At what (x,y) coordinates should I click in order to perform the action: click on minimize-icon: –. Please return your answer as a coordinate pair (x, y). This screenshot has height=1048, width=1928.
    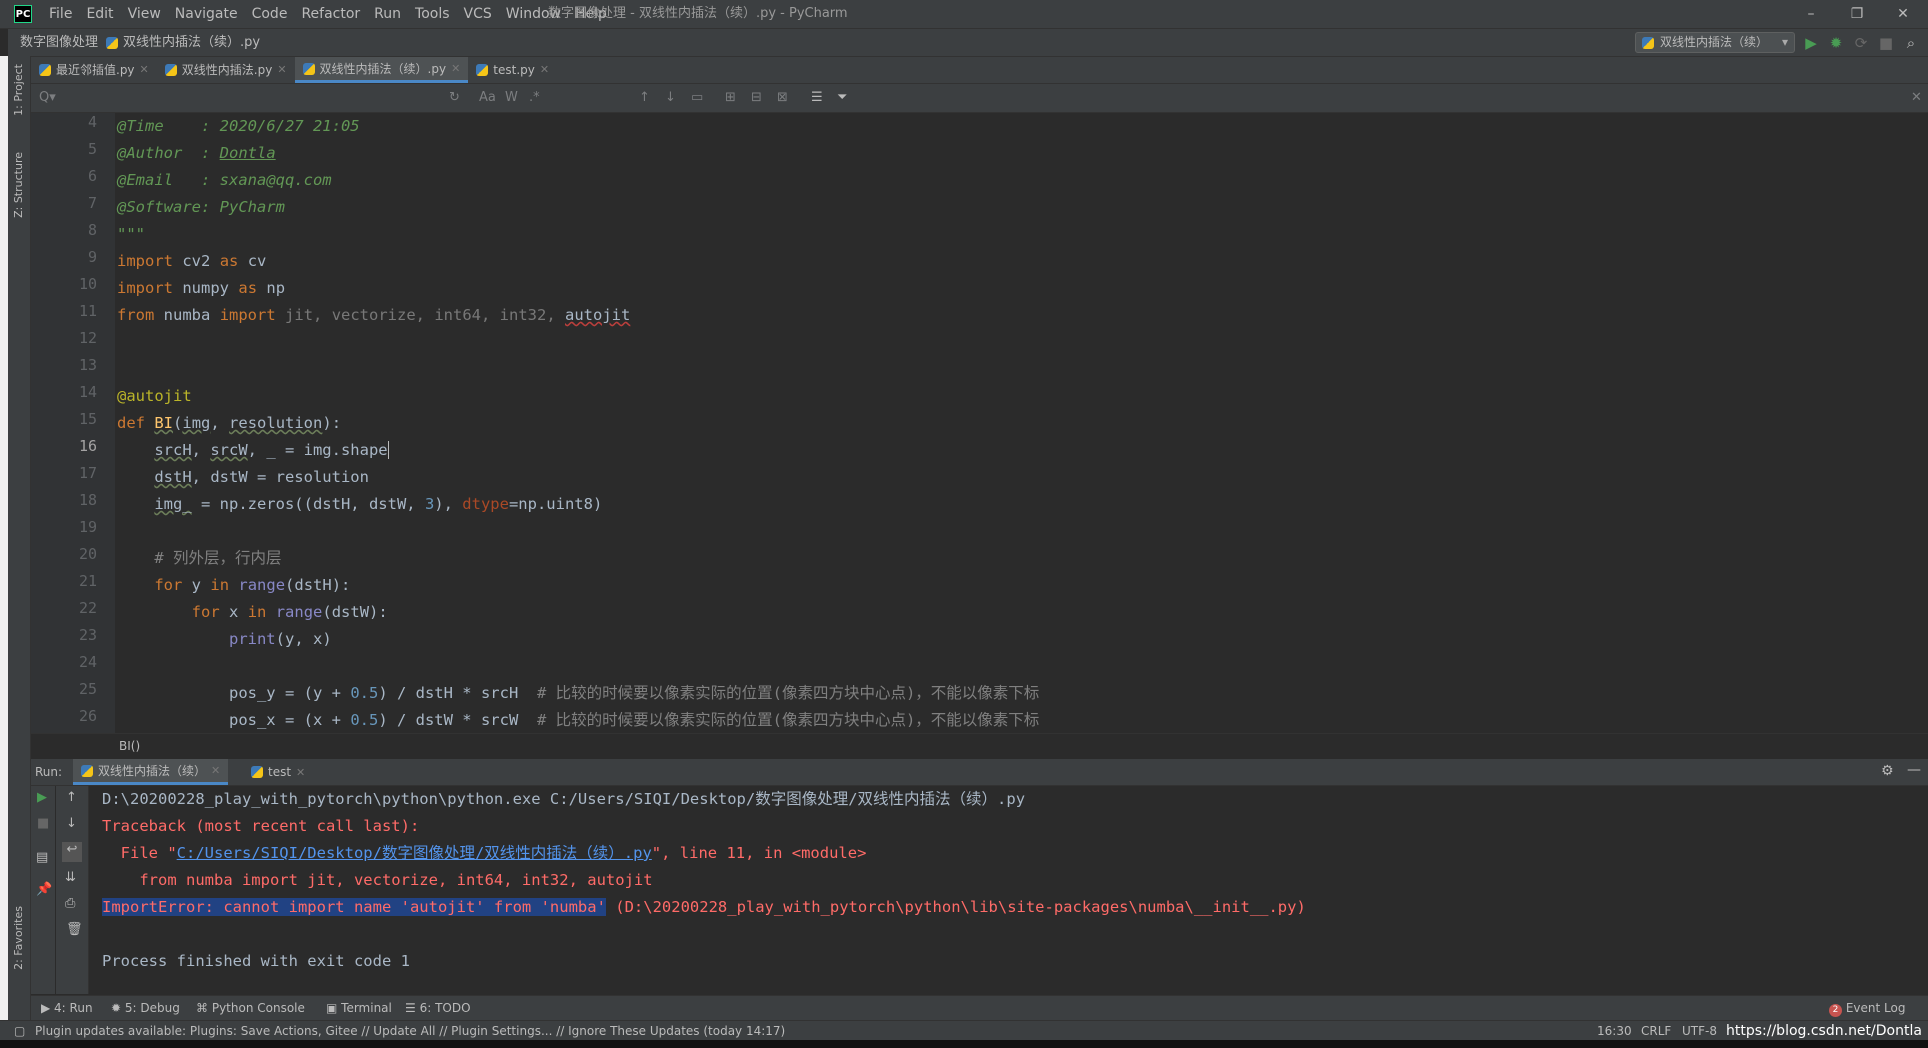
    Looking at the image, I should click on (1811, 14).